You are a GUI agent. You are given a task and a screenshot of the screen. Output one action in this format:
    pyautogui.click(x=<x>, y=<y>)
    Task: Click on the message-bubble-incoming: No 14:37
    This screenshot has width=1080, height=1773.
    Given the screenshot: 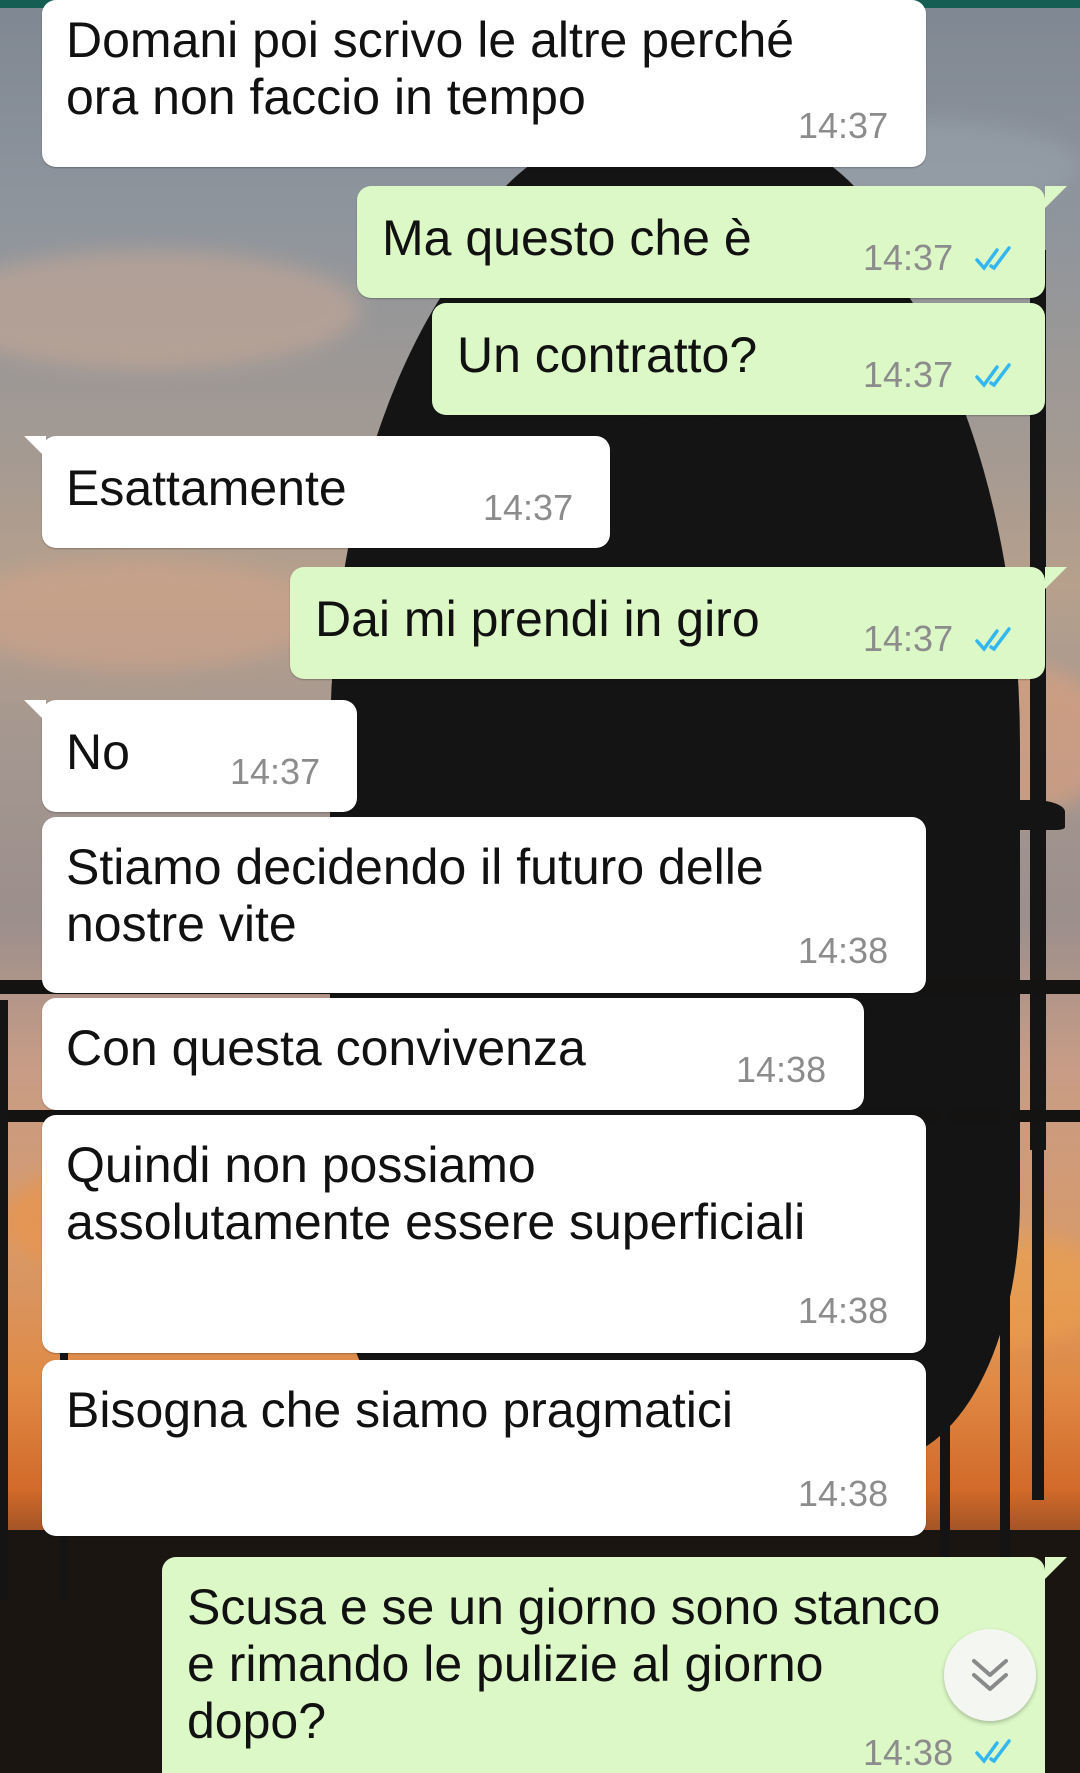 What is the action you would take?
    pyautogui.click(x=190, y=756)
    